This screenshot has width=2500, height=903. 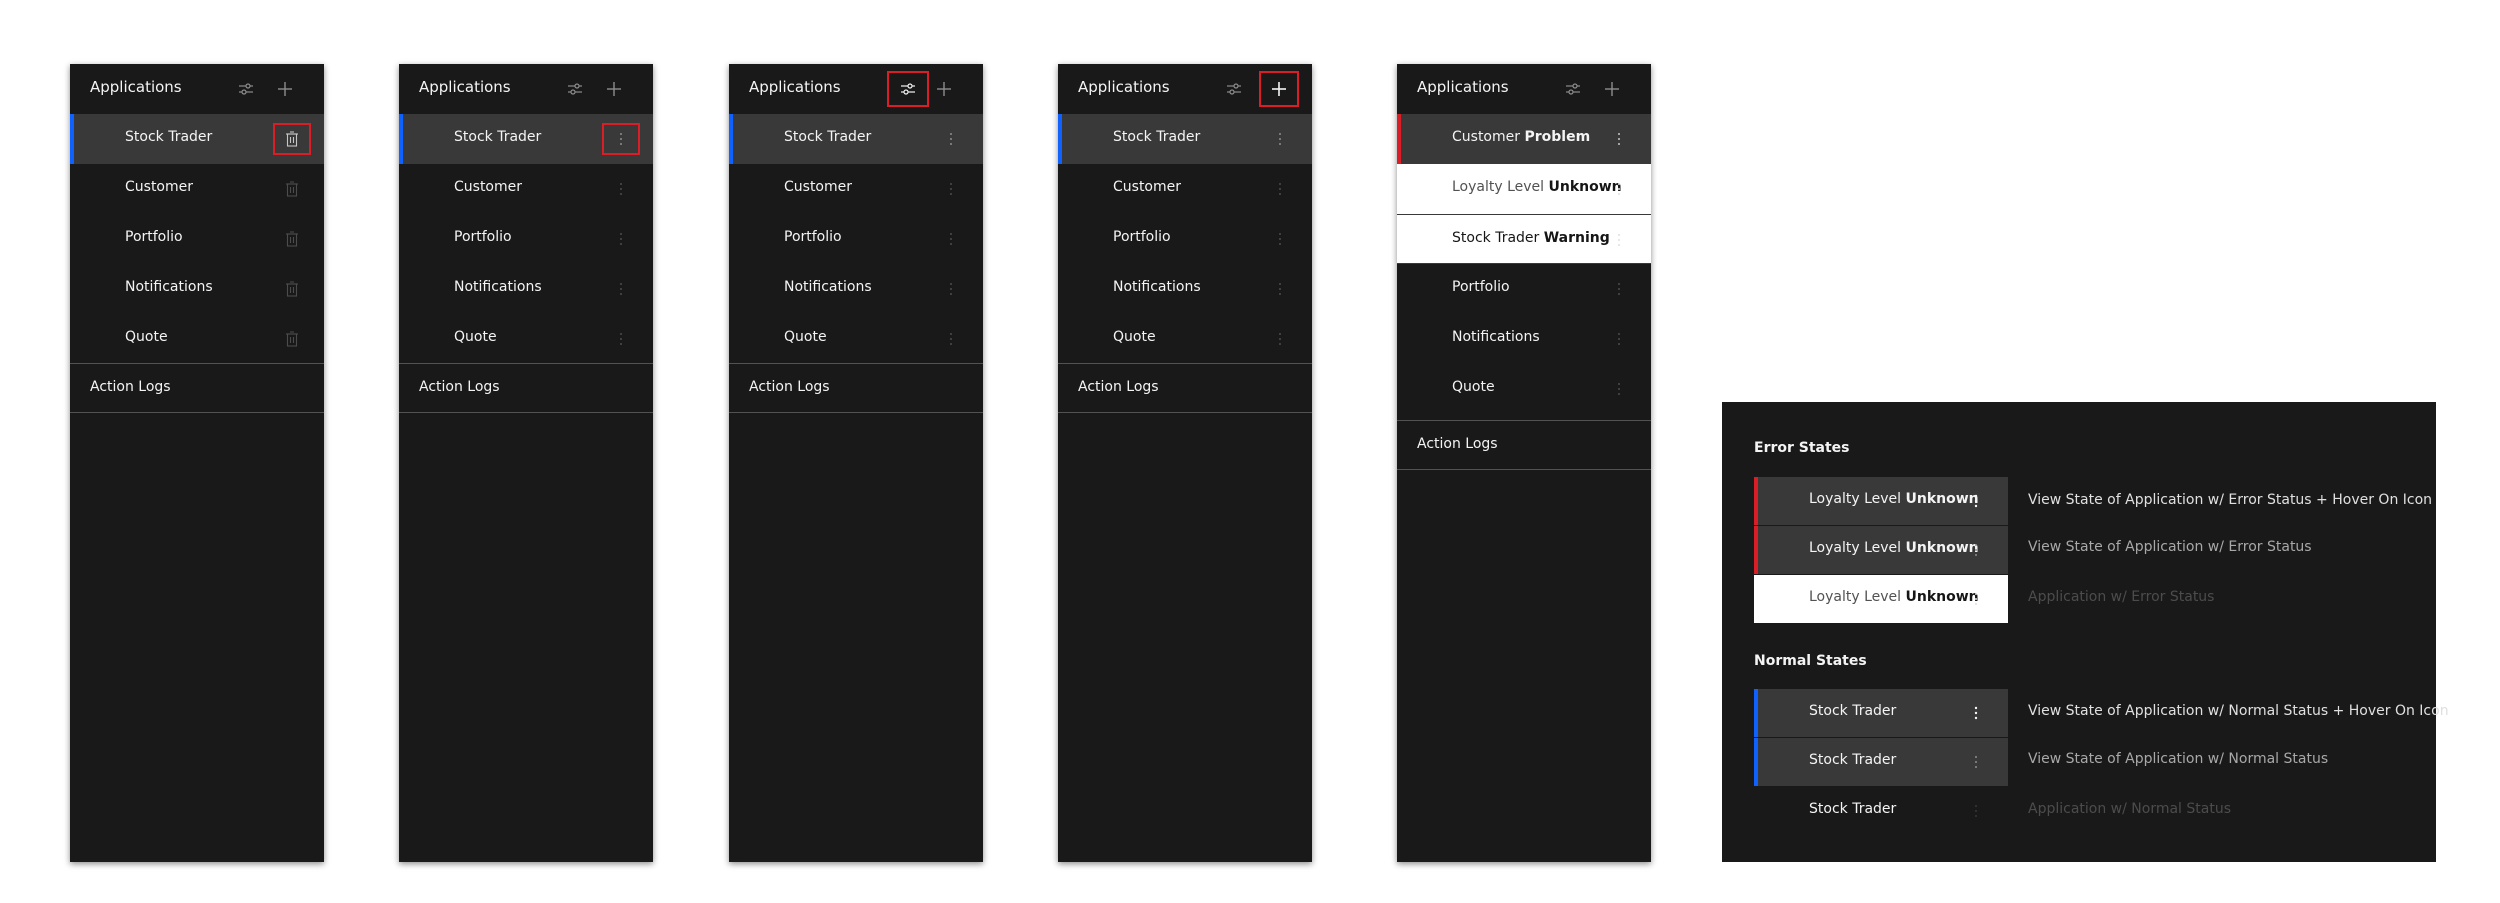 I want to click on action-logs-label: Action Logs, so click(x=130, y=387).